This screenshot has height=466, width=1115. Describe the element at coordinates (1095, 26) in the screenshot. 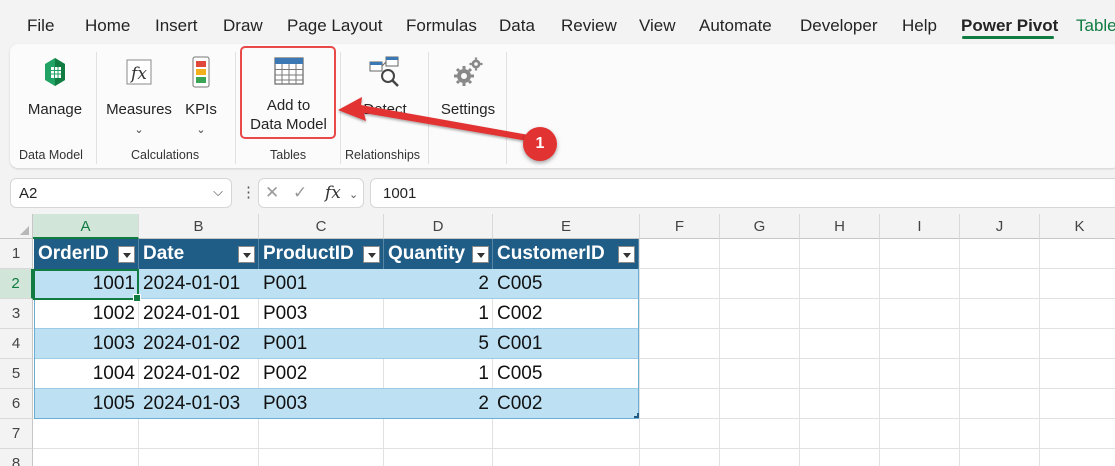

I see `tab-table: Table` at that location.